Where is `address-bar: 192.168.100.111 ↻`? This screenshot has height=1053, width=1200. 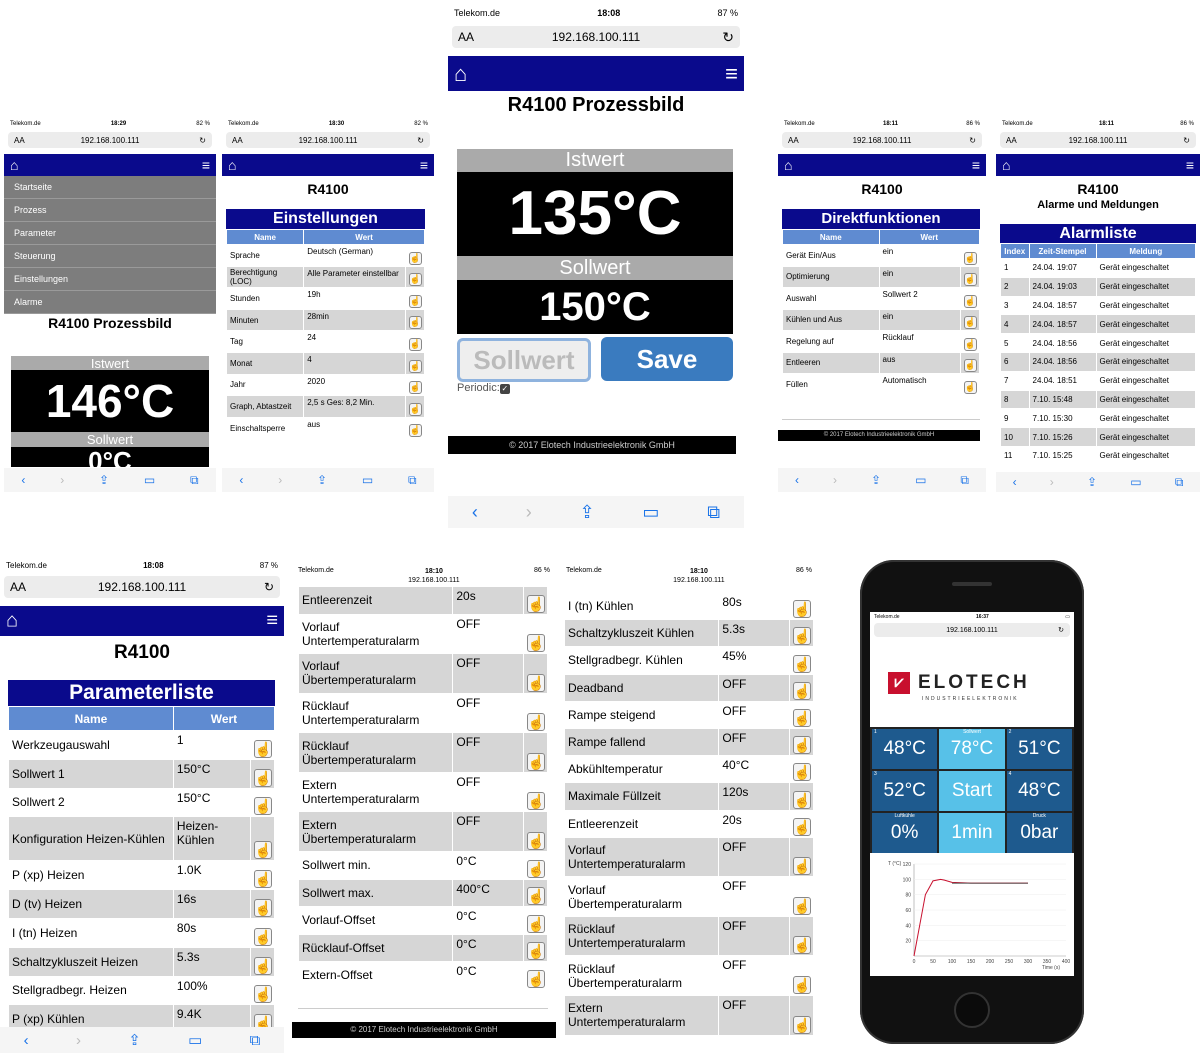 address-bar: 192.168.100.111 ↻ is located at coordinates (972, 630).